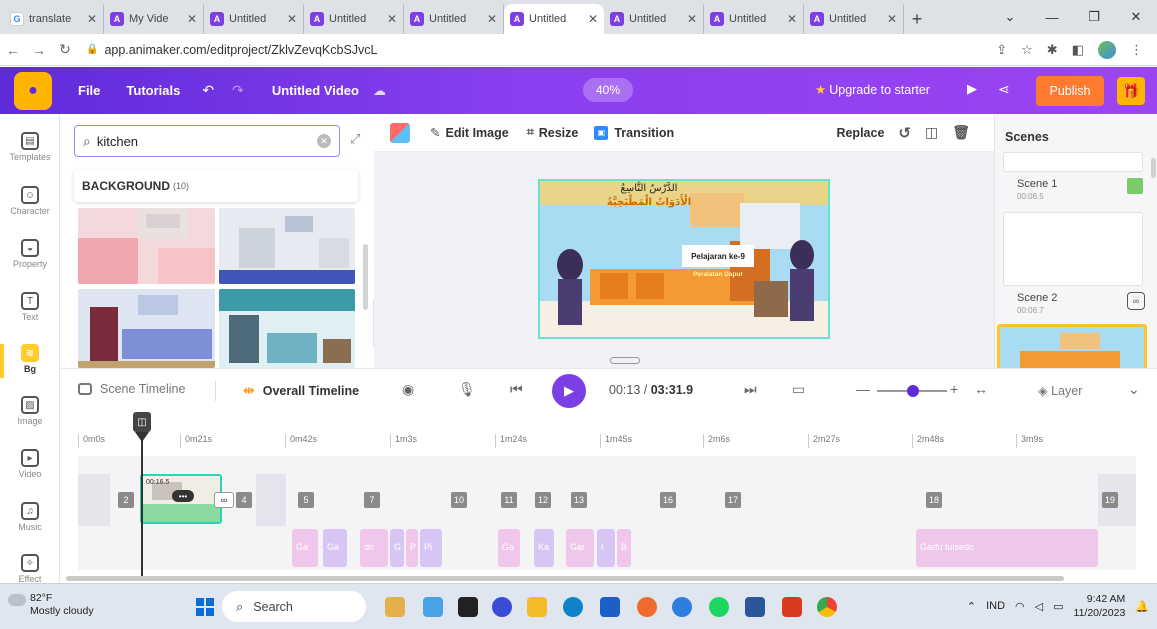  What do you see at coordinates (142, 422) in the screenshot?
I see `playhead-handle-icon: ◫` at bounding box center [142, 422].